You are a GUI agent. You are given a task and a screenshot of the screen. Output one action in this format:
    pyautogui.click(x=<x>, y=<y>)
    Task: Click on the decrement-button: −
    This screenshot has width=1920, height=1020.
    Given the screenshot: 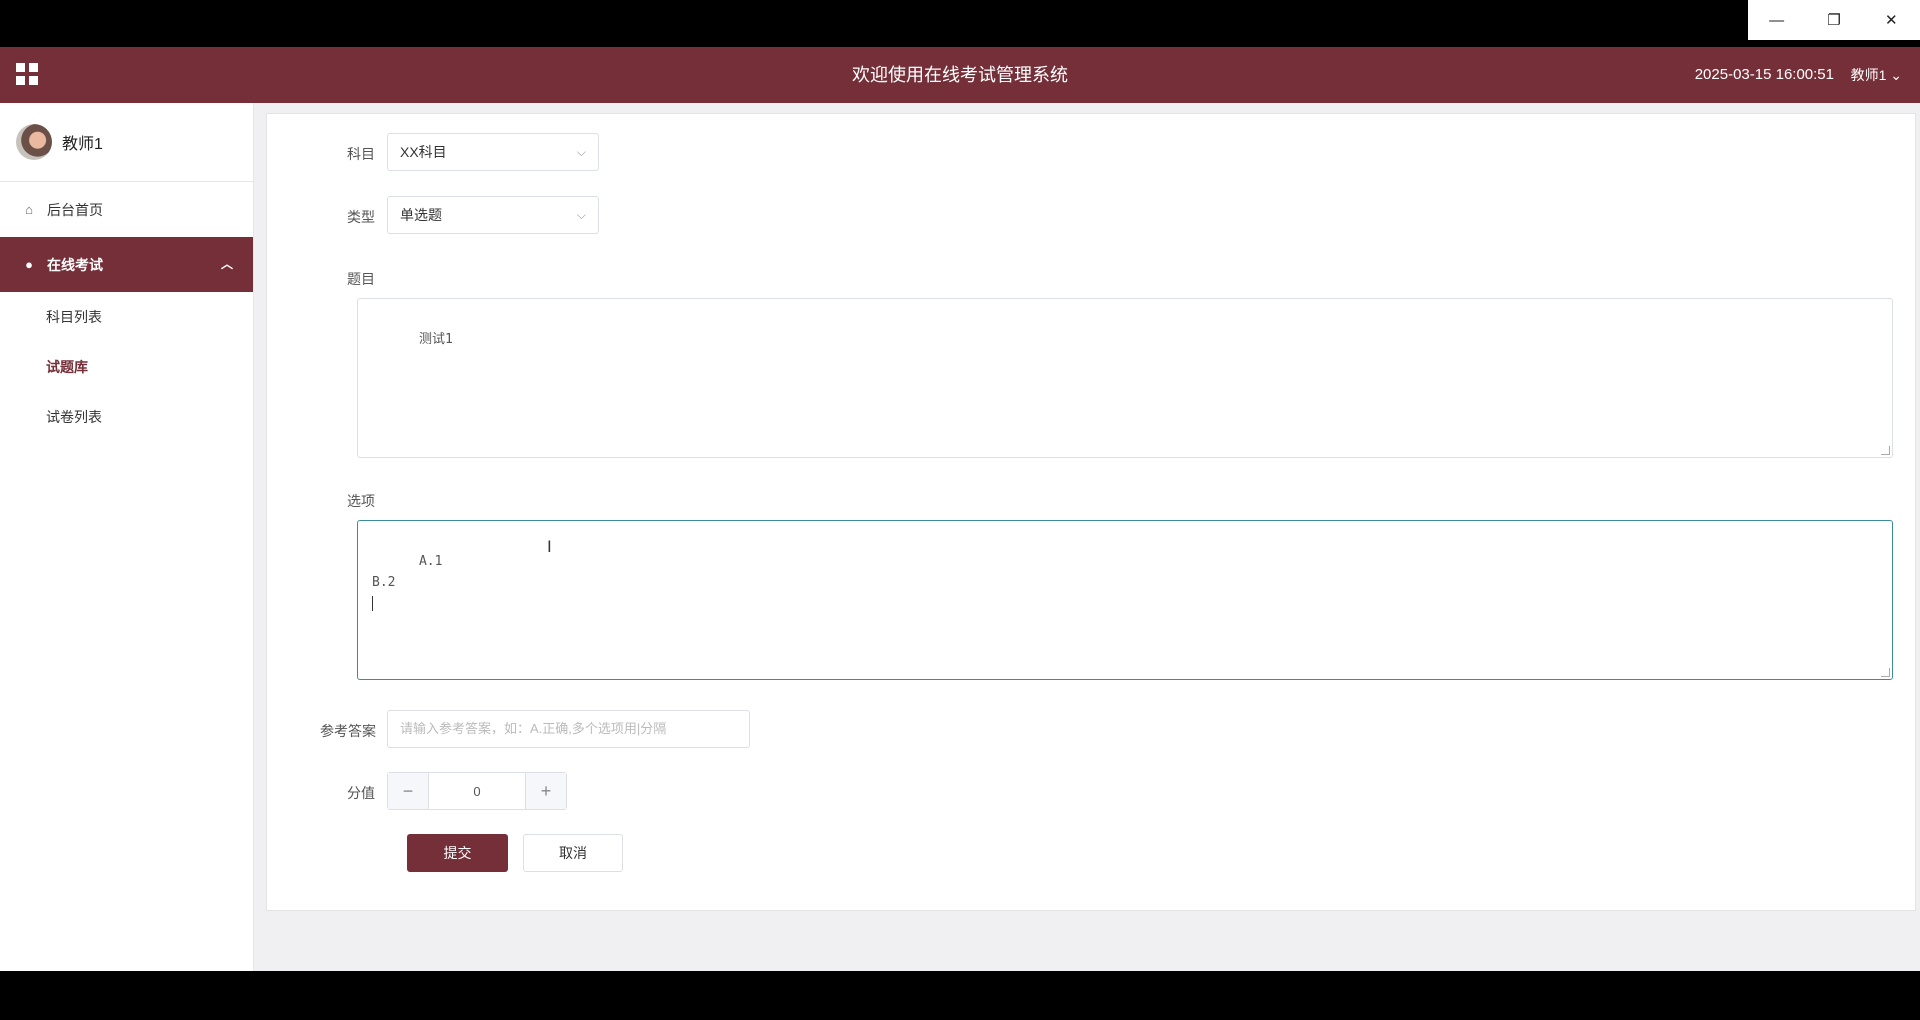 What is the action you would take?
    pyautogui.click(x=408, y=791)
    